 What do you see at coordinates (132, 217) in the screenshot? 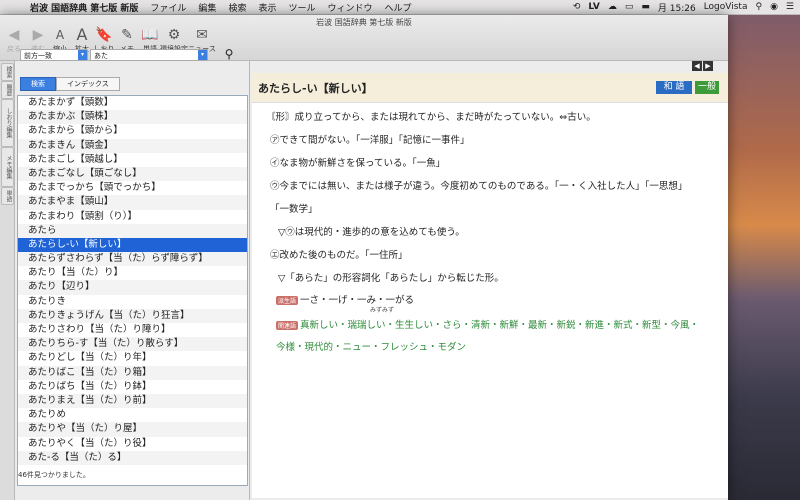
I see `list-item: あたまわり【頭割（り）】` at bounding box center [132, 217].